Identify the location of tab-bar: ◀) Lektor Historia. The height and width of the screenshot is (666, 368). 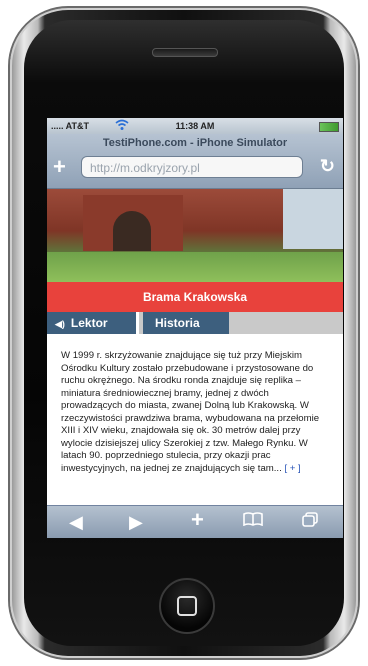
(195, 323).